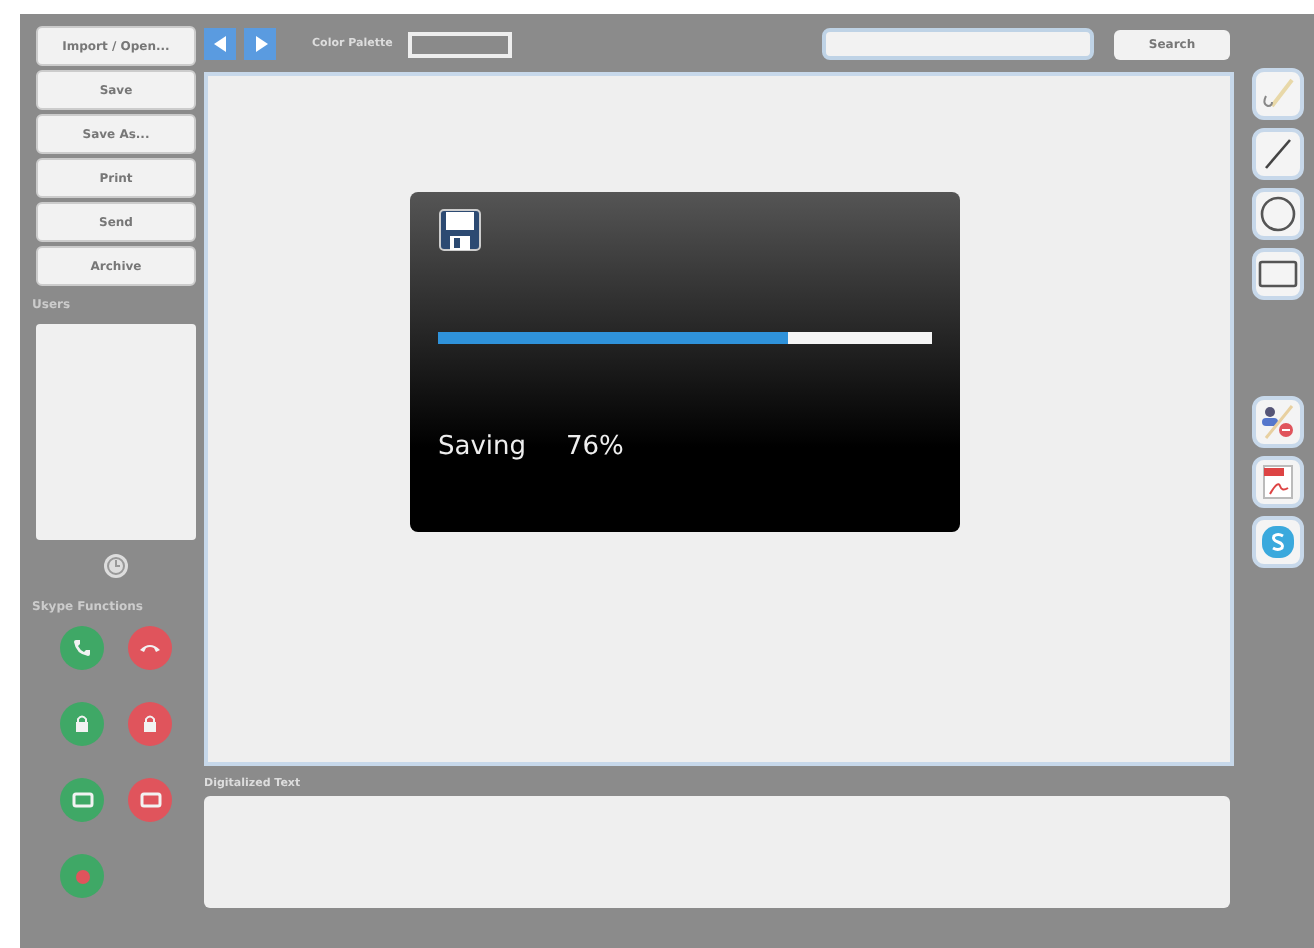 The image size is (1314, 948). I want to click on pdf-icon, so click(1278, 482).